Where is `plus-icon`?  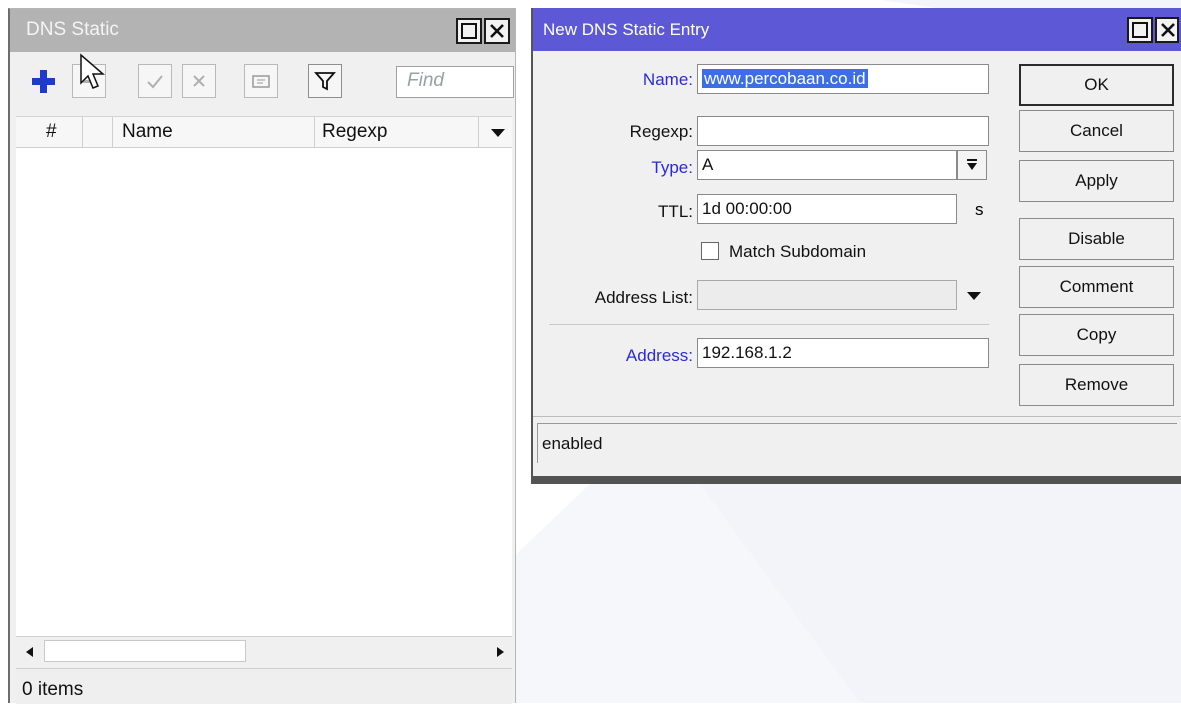 plus-icon is located at coordinates (43, 81).